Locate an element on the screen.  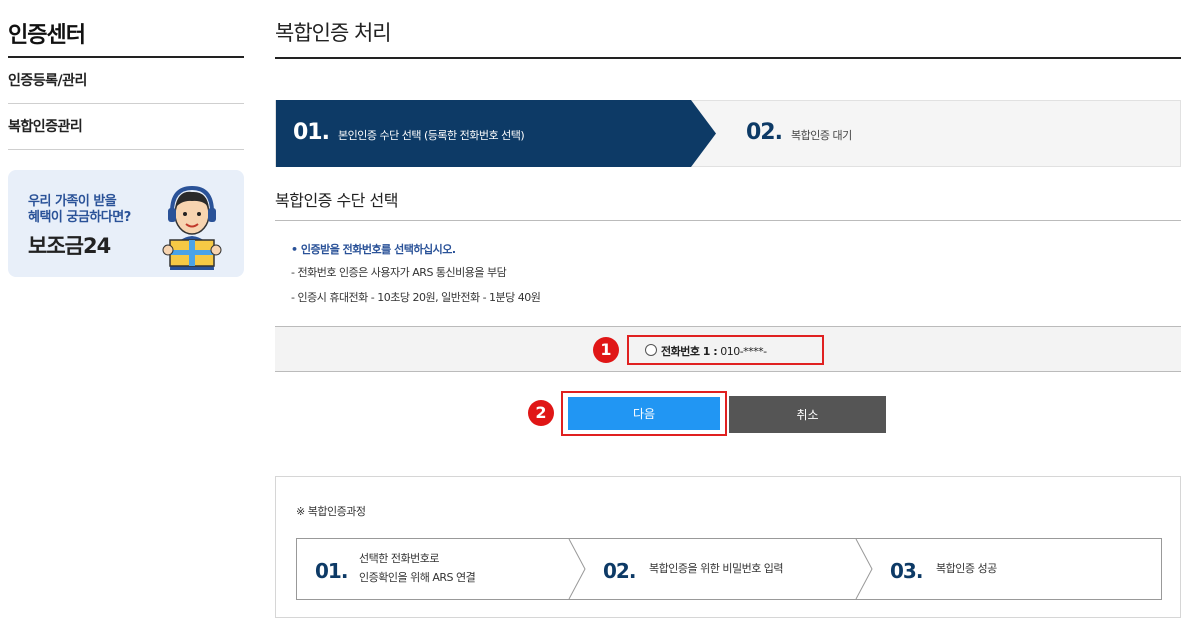
instruction-line-1: - 전화번호 인증은 사용자가 ARS 통신비용을 부담 is located at coordinates (399, 272).